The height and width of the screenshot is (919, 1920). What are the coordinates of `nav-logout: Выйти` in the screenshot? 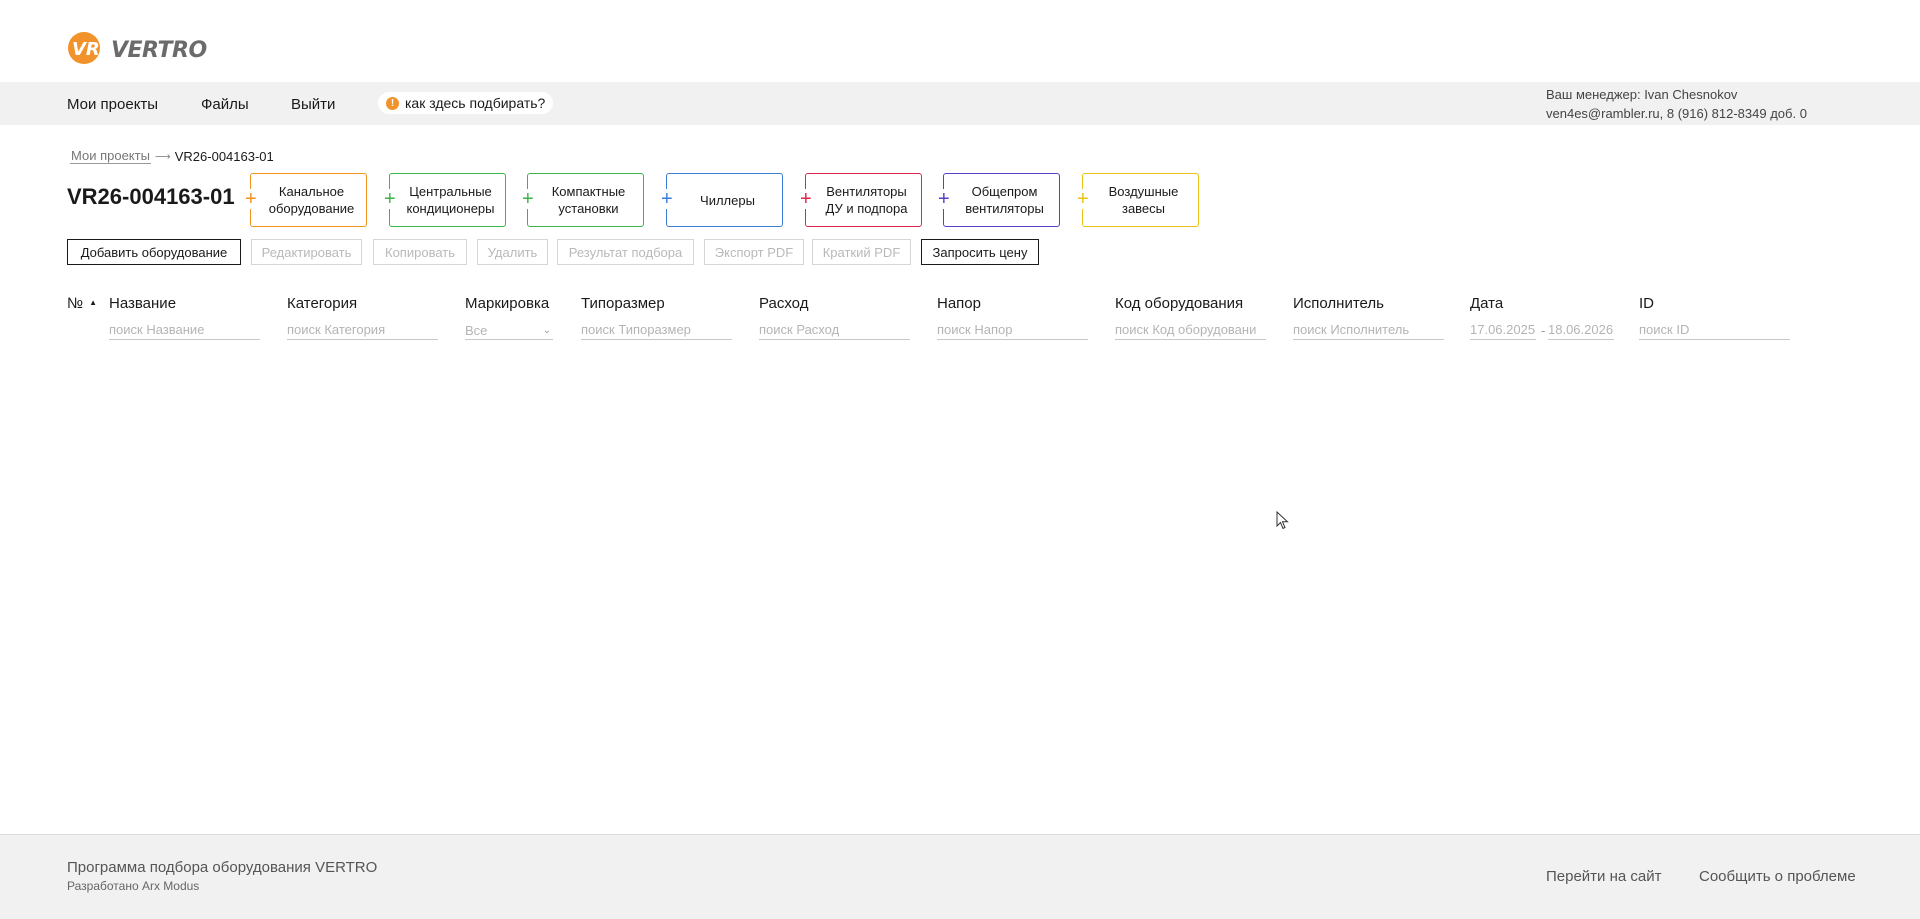 It's located at (313, 104).